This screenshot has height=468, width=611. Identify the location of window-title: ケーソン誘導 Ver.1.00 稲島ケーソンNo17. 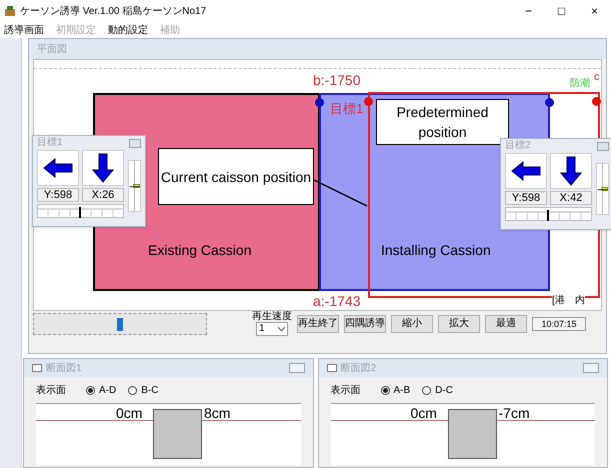
(113, 11).